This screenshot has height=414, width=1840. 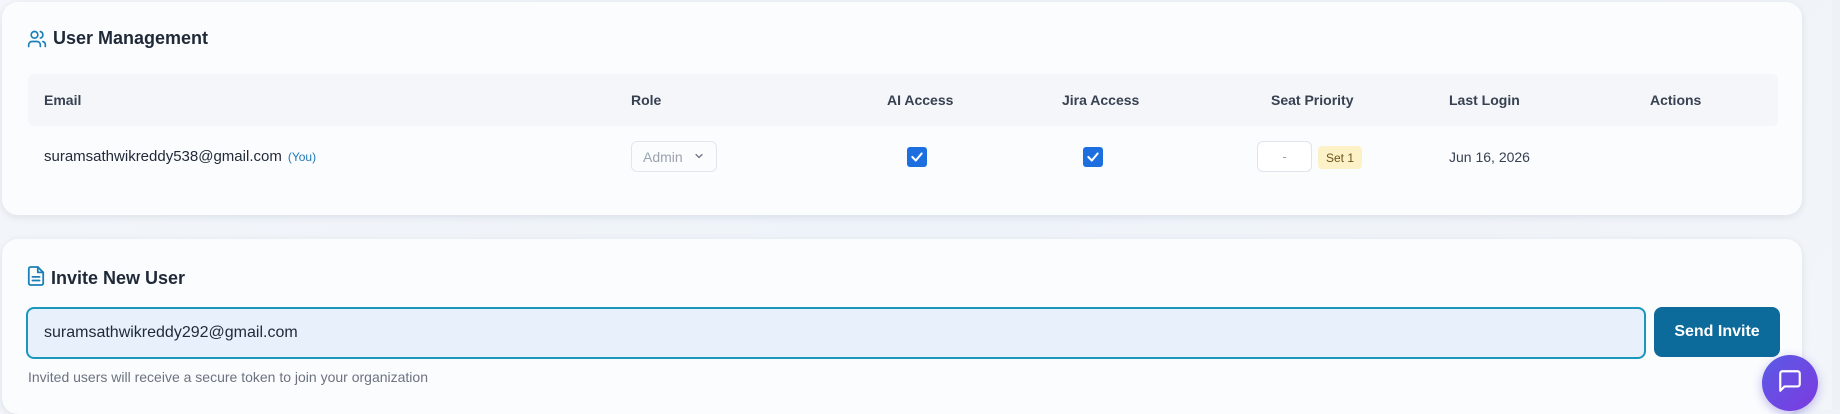 I want to click on role-value: Admin, so click(x=663, y=156).